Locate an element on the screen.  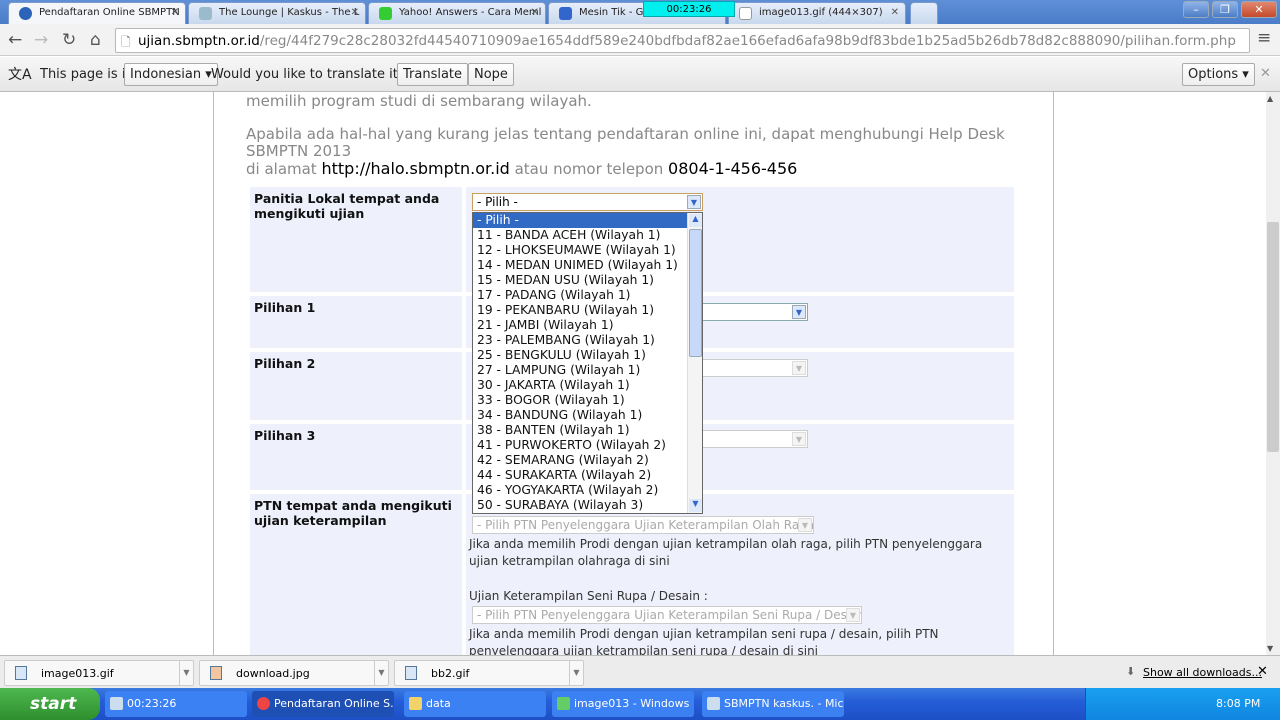
taskbar-item: data is located at coordinates (475, 704).